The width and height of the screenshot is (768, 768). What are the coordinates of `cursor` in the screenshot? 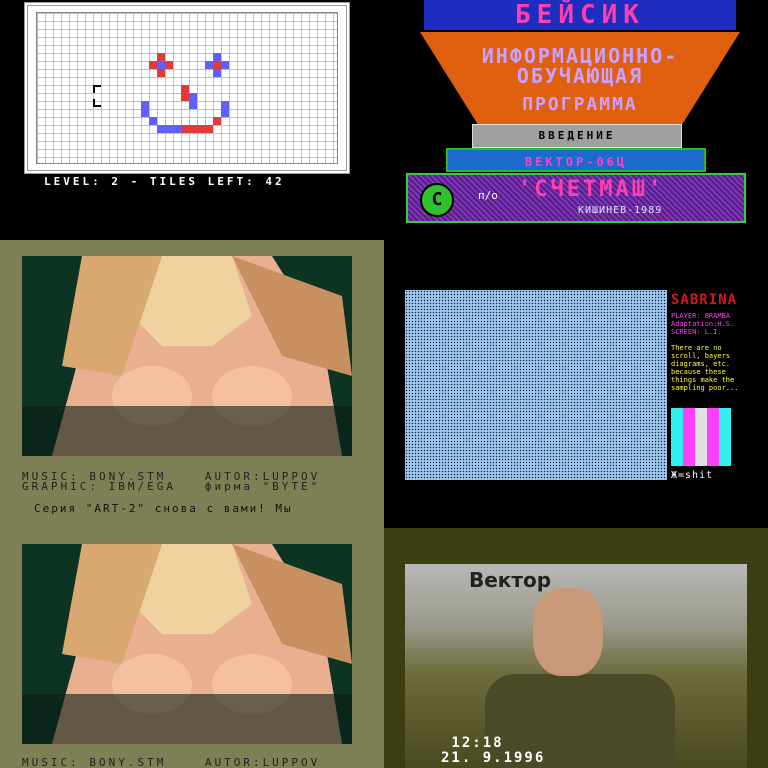 It's located at (97, 89).